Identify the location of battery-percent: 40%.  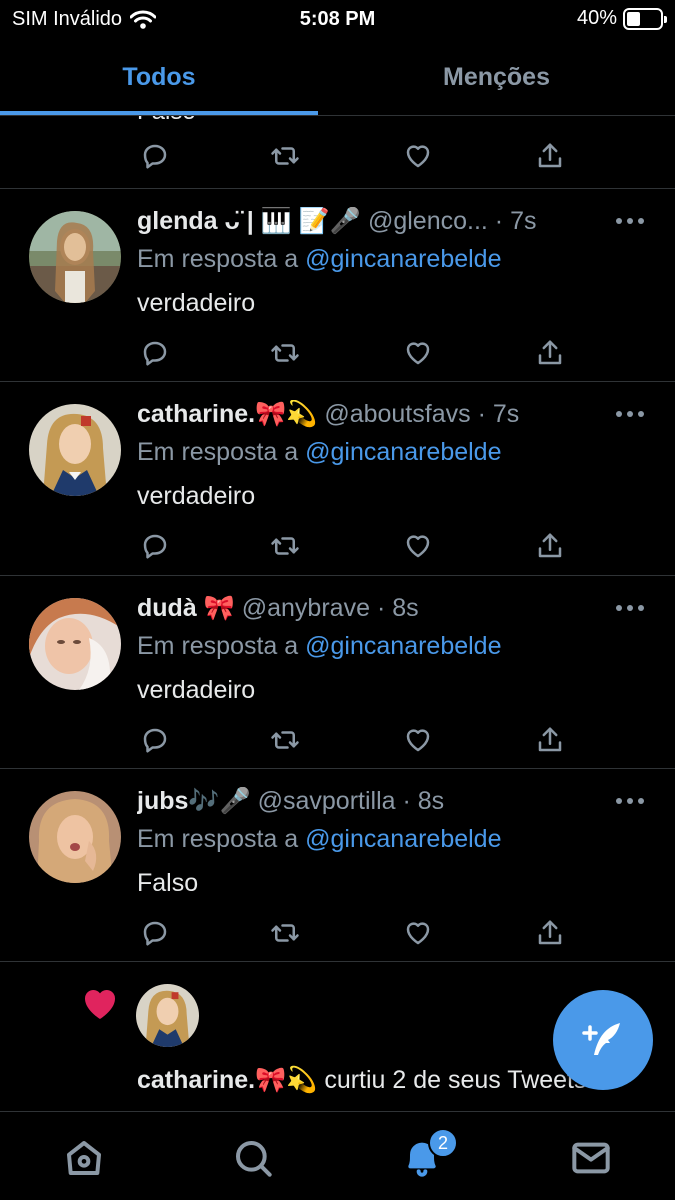
(596, 18).